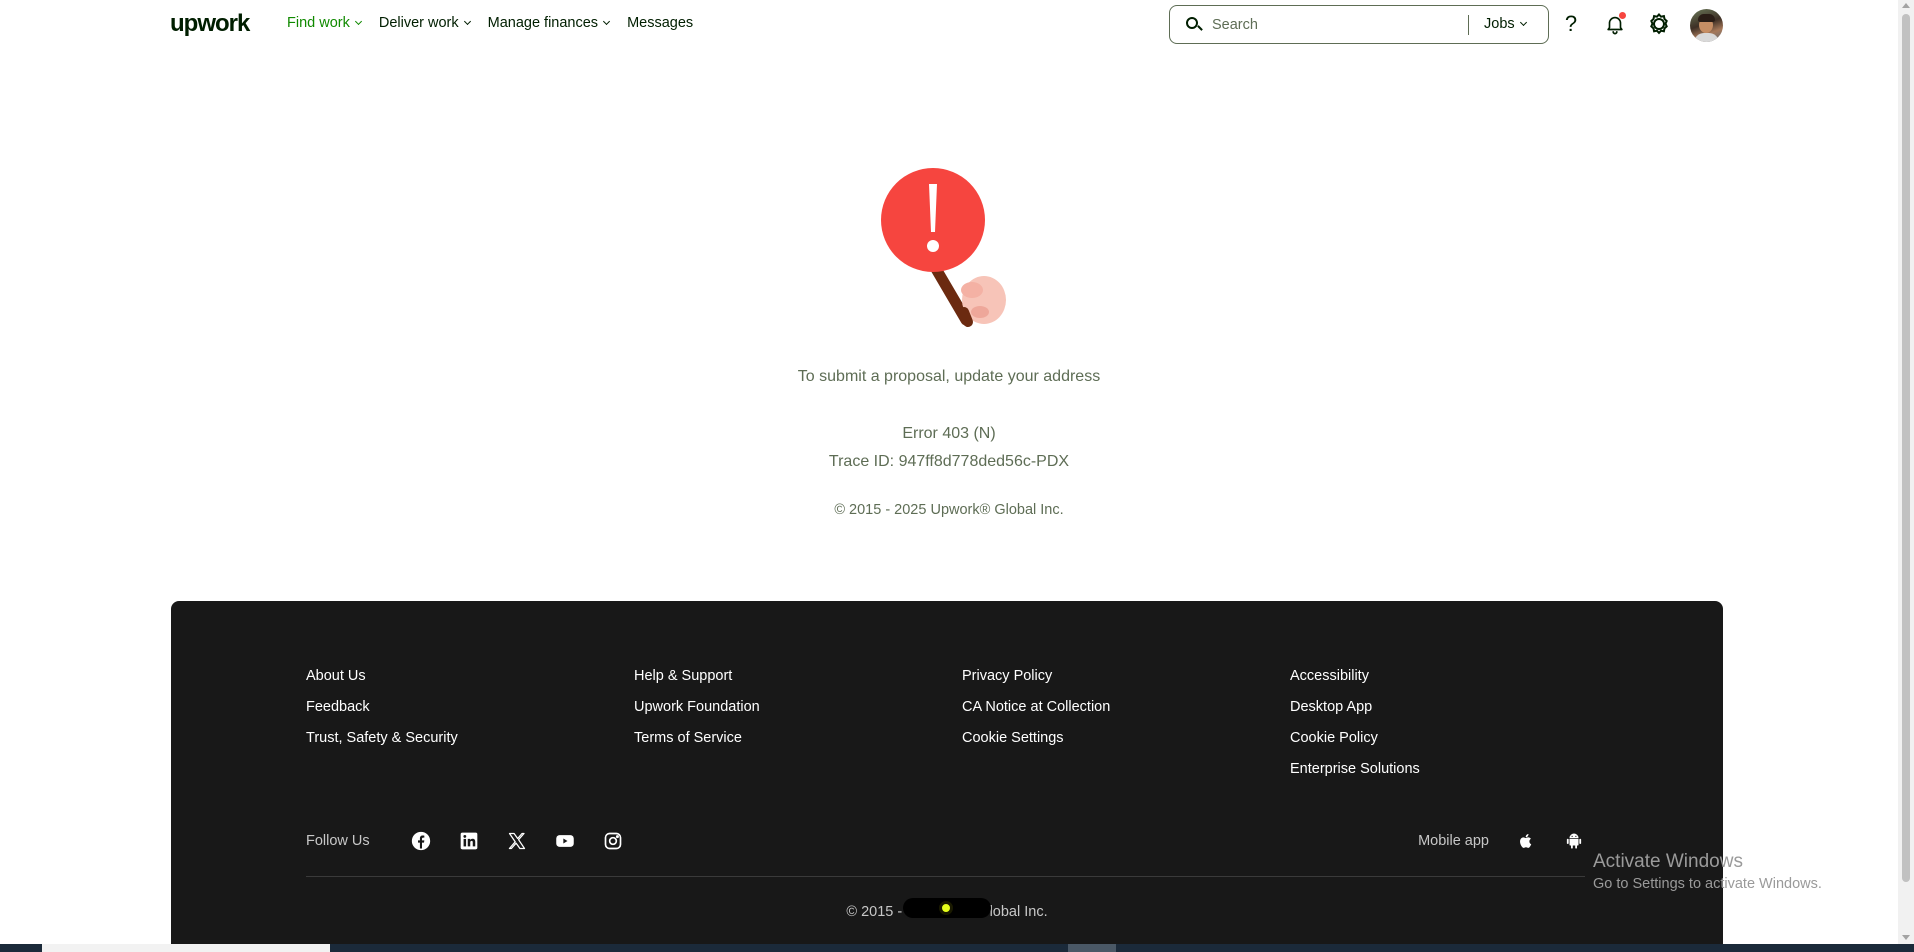 The image size is (1914, 952). I want to click on error-code: Error 403 (N), so click(949, 433).